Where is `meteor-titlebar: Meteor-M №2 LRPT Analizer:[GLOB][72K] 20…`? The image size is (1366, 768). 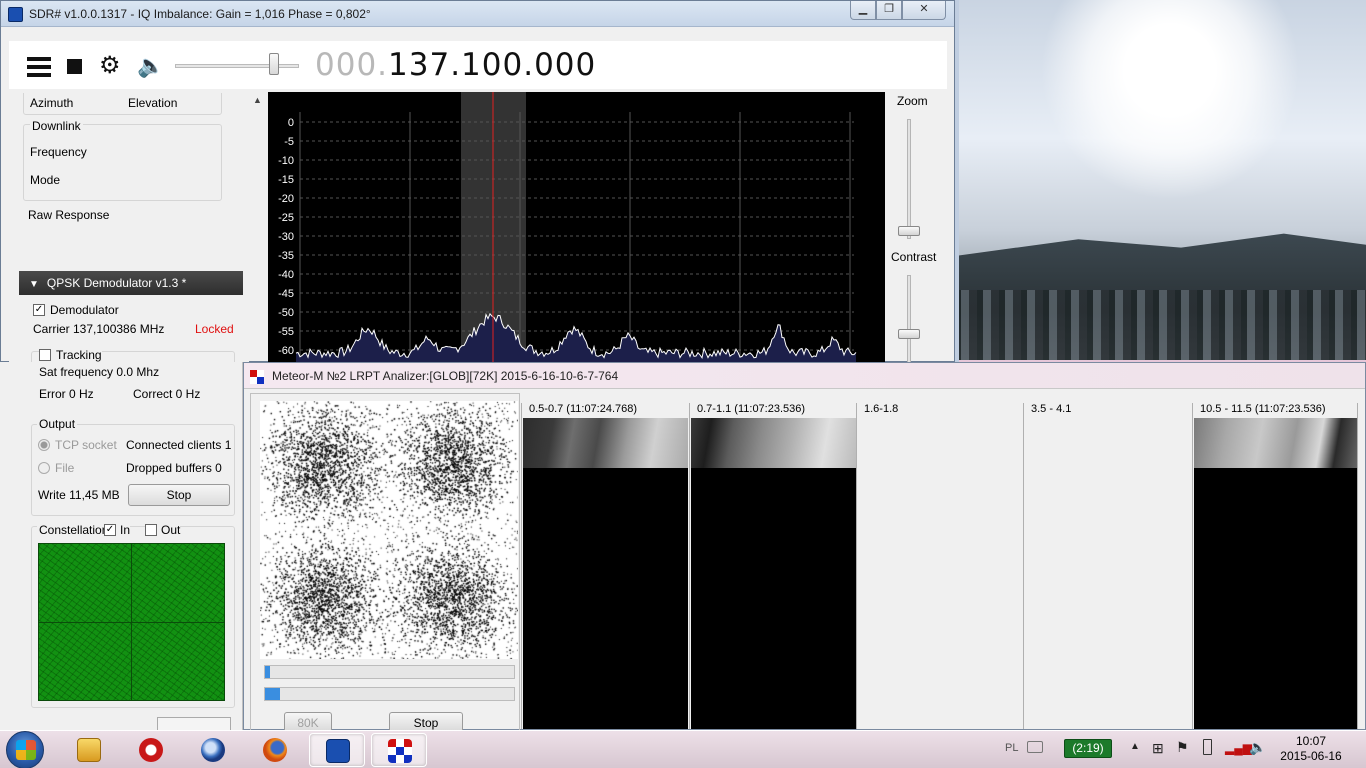
meteor-titlebar: Meteor-M №2 LRPT Analizer:[GLOB][72K] 20… is located at coordinates (804, 376).